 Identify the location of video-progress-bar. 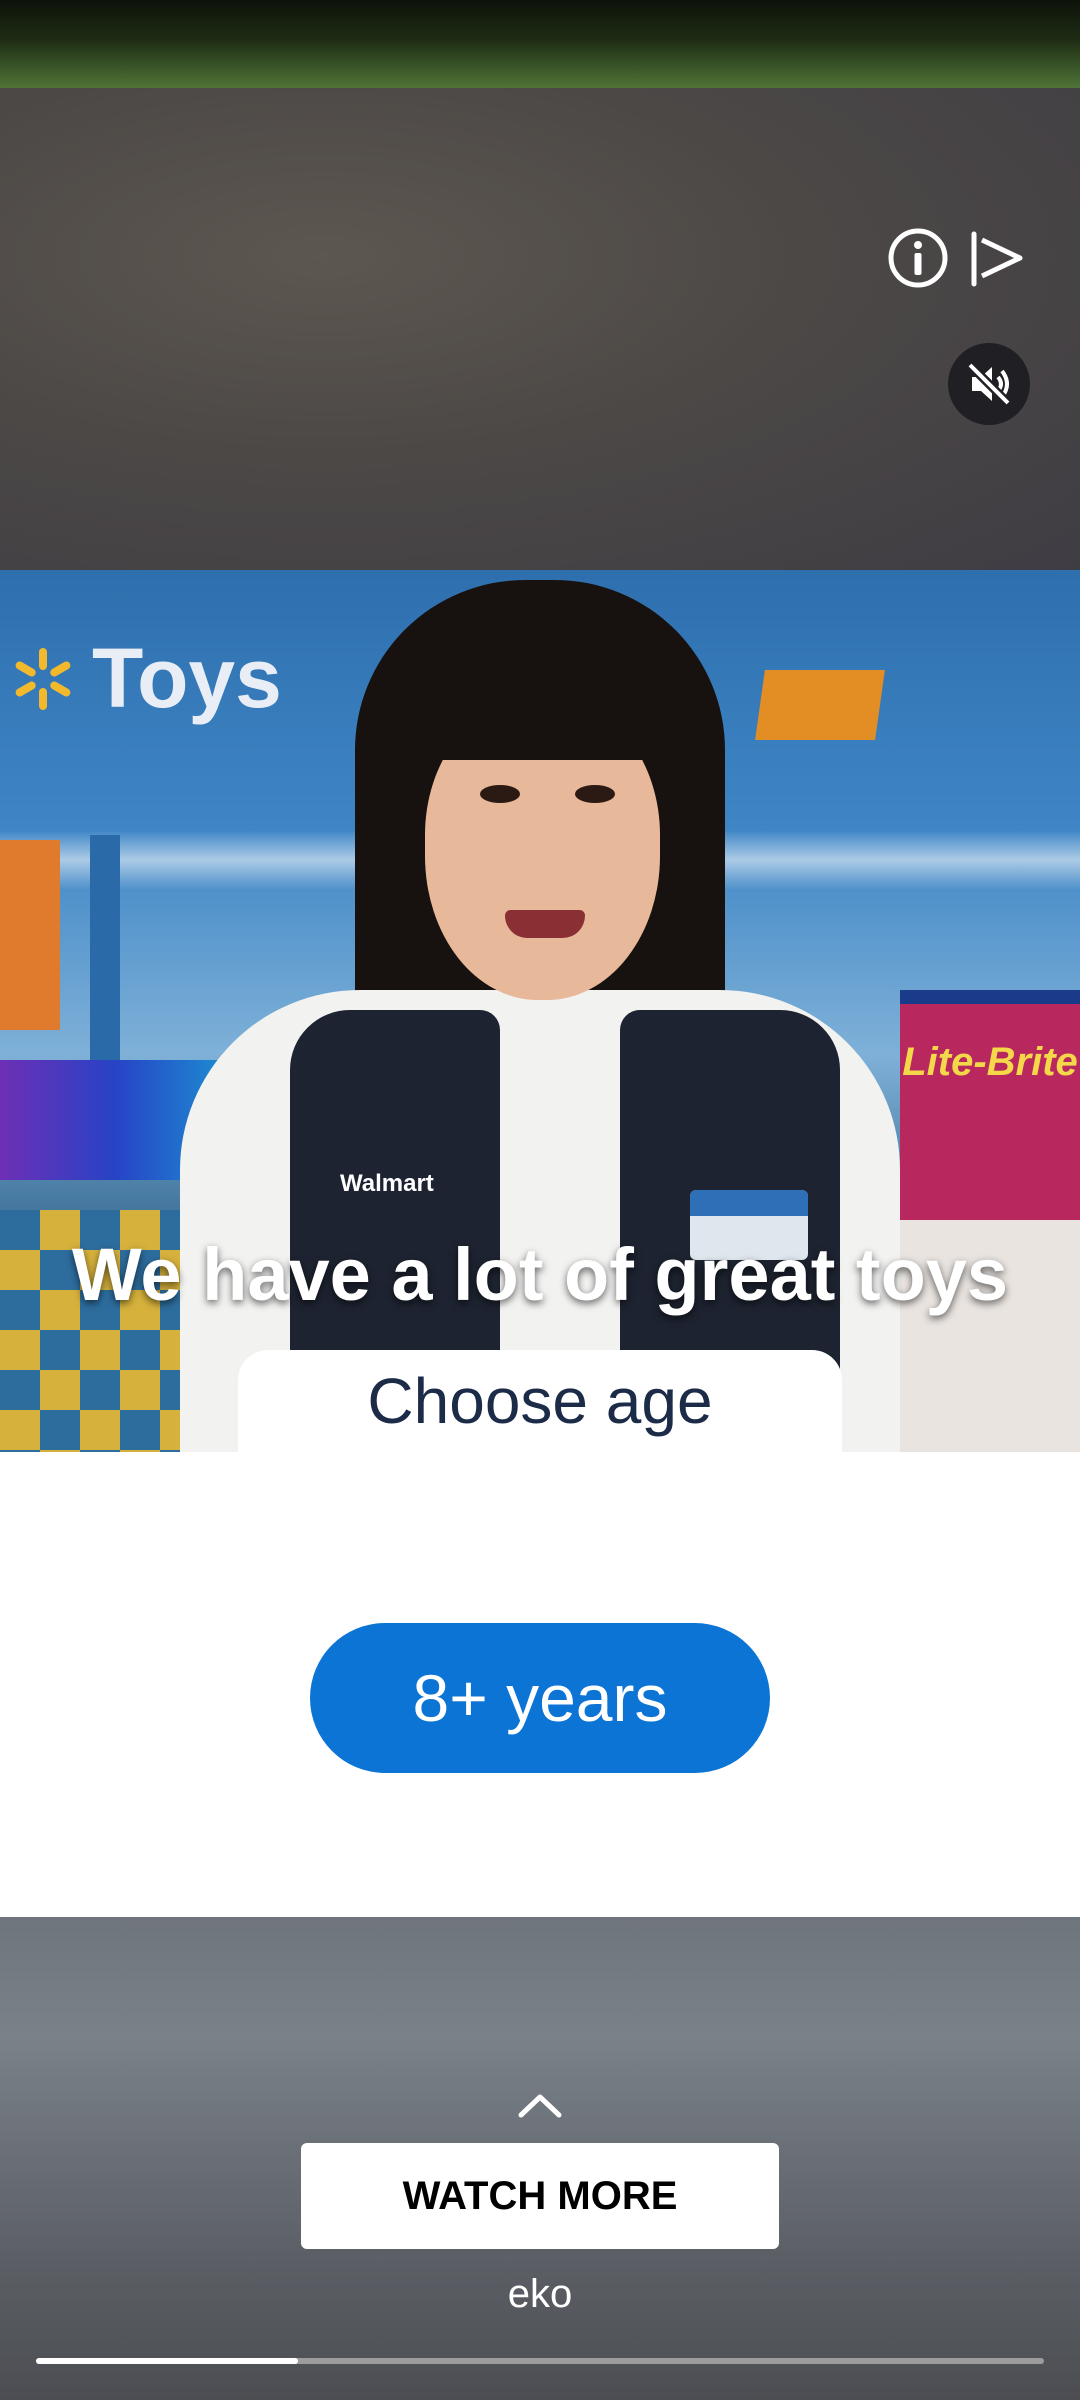
(540, 2361).